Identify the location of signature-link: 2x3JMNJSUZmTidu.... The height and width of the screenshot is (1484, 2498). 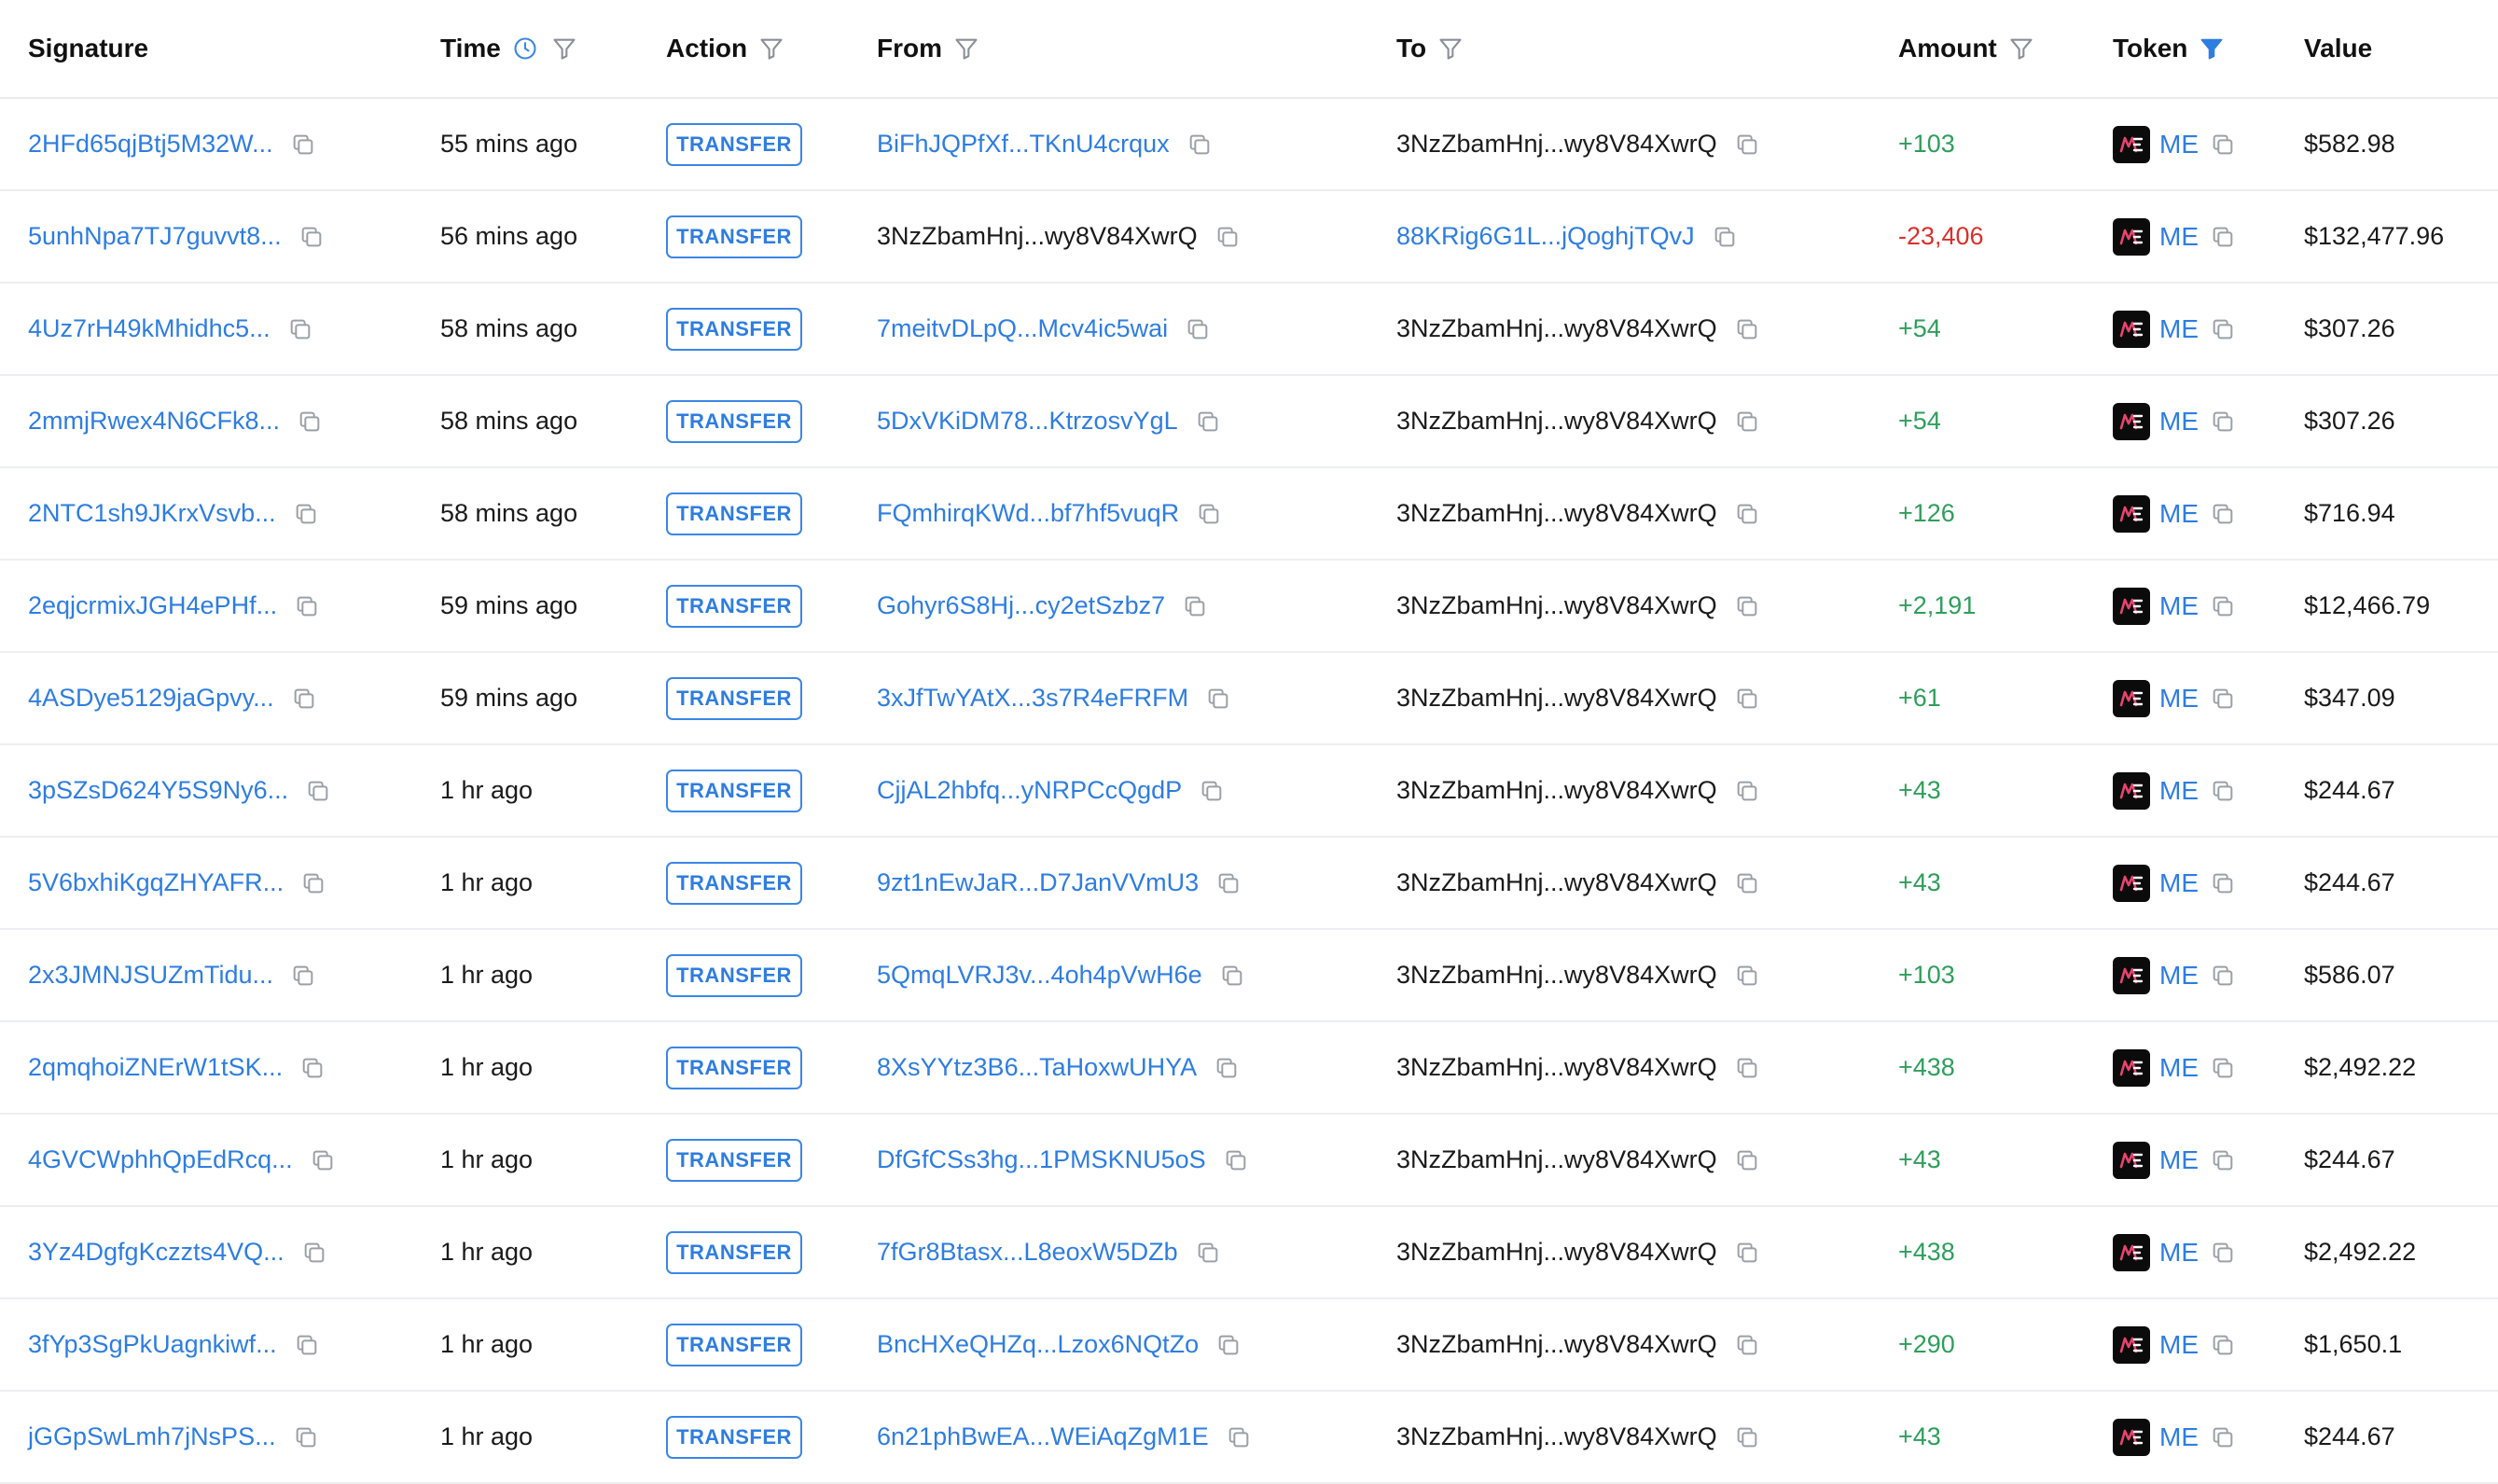
(151, 975).